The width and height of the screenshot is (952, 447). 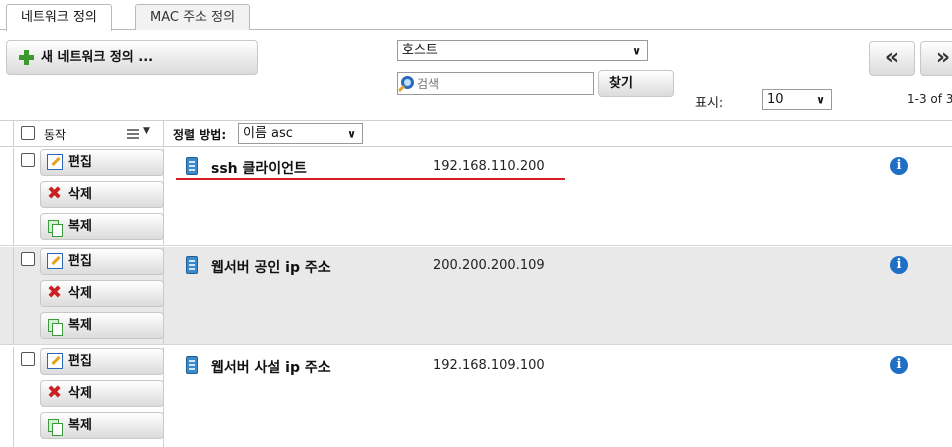 What do you see at coordinates (522, 50) in the screenshot?
I see `host-filter-select: 호스트 ∨` at bounding box center [522, 50].